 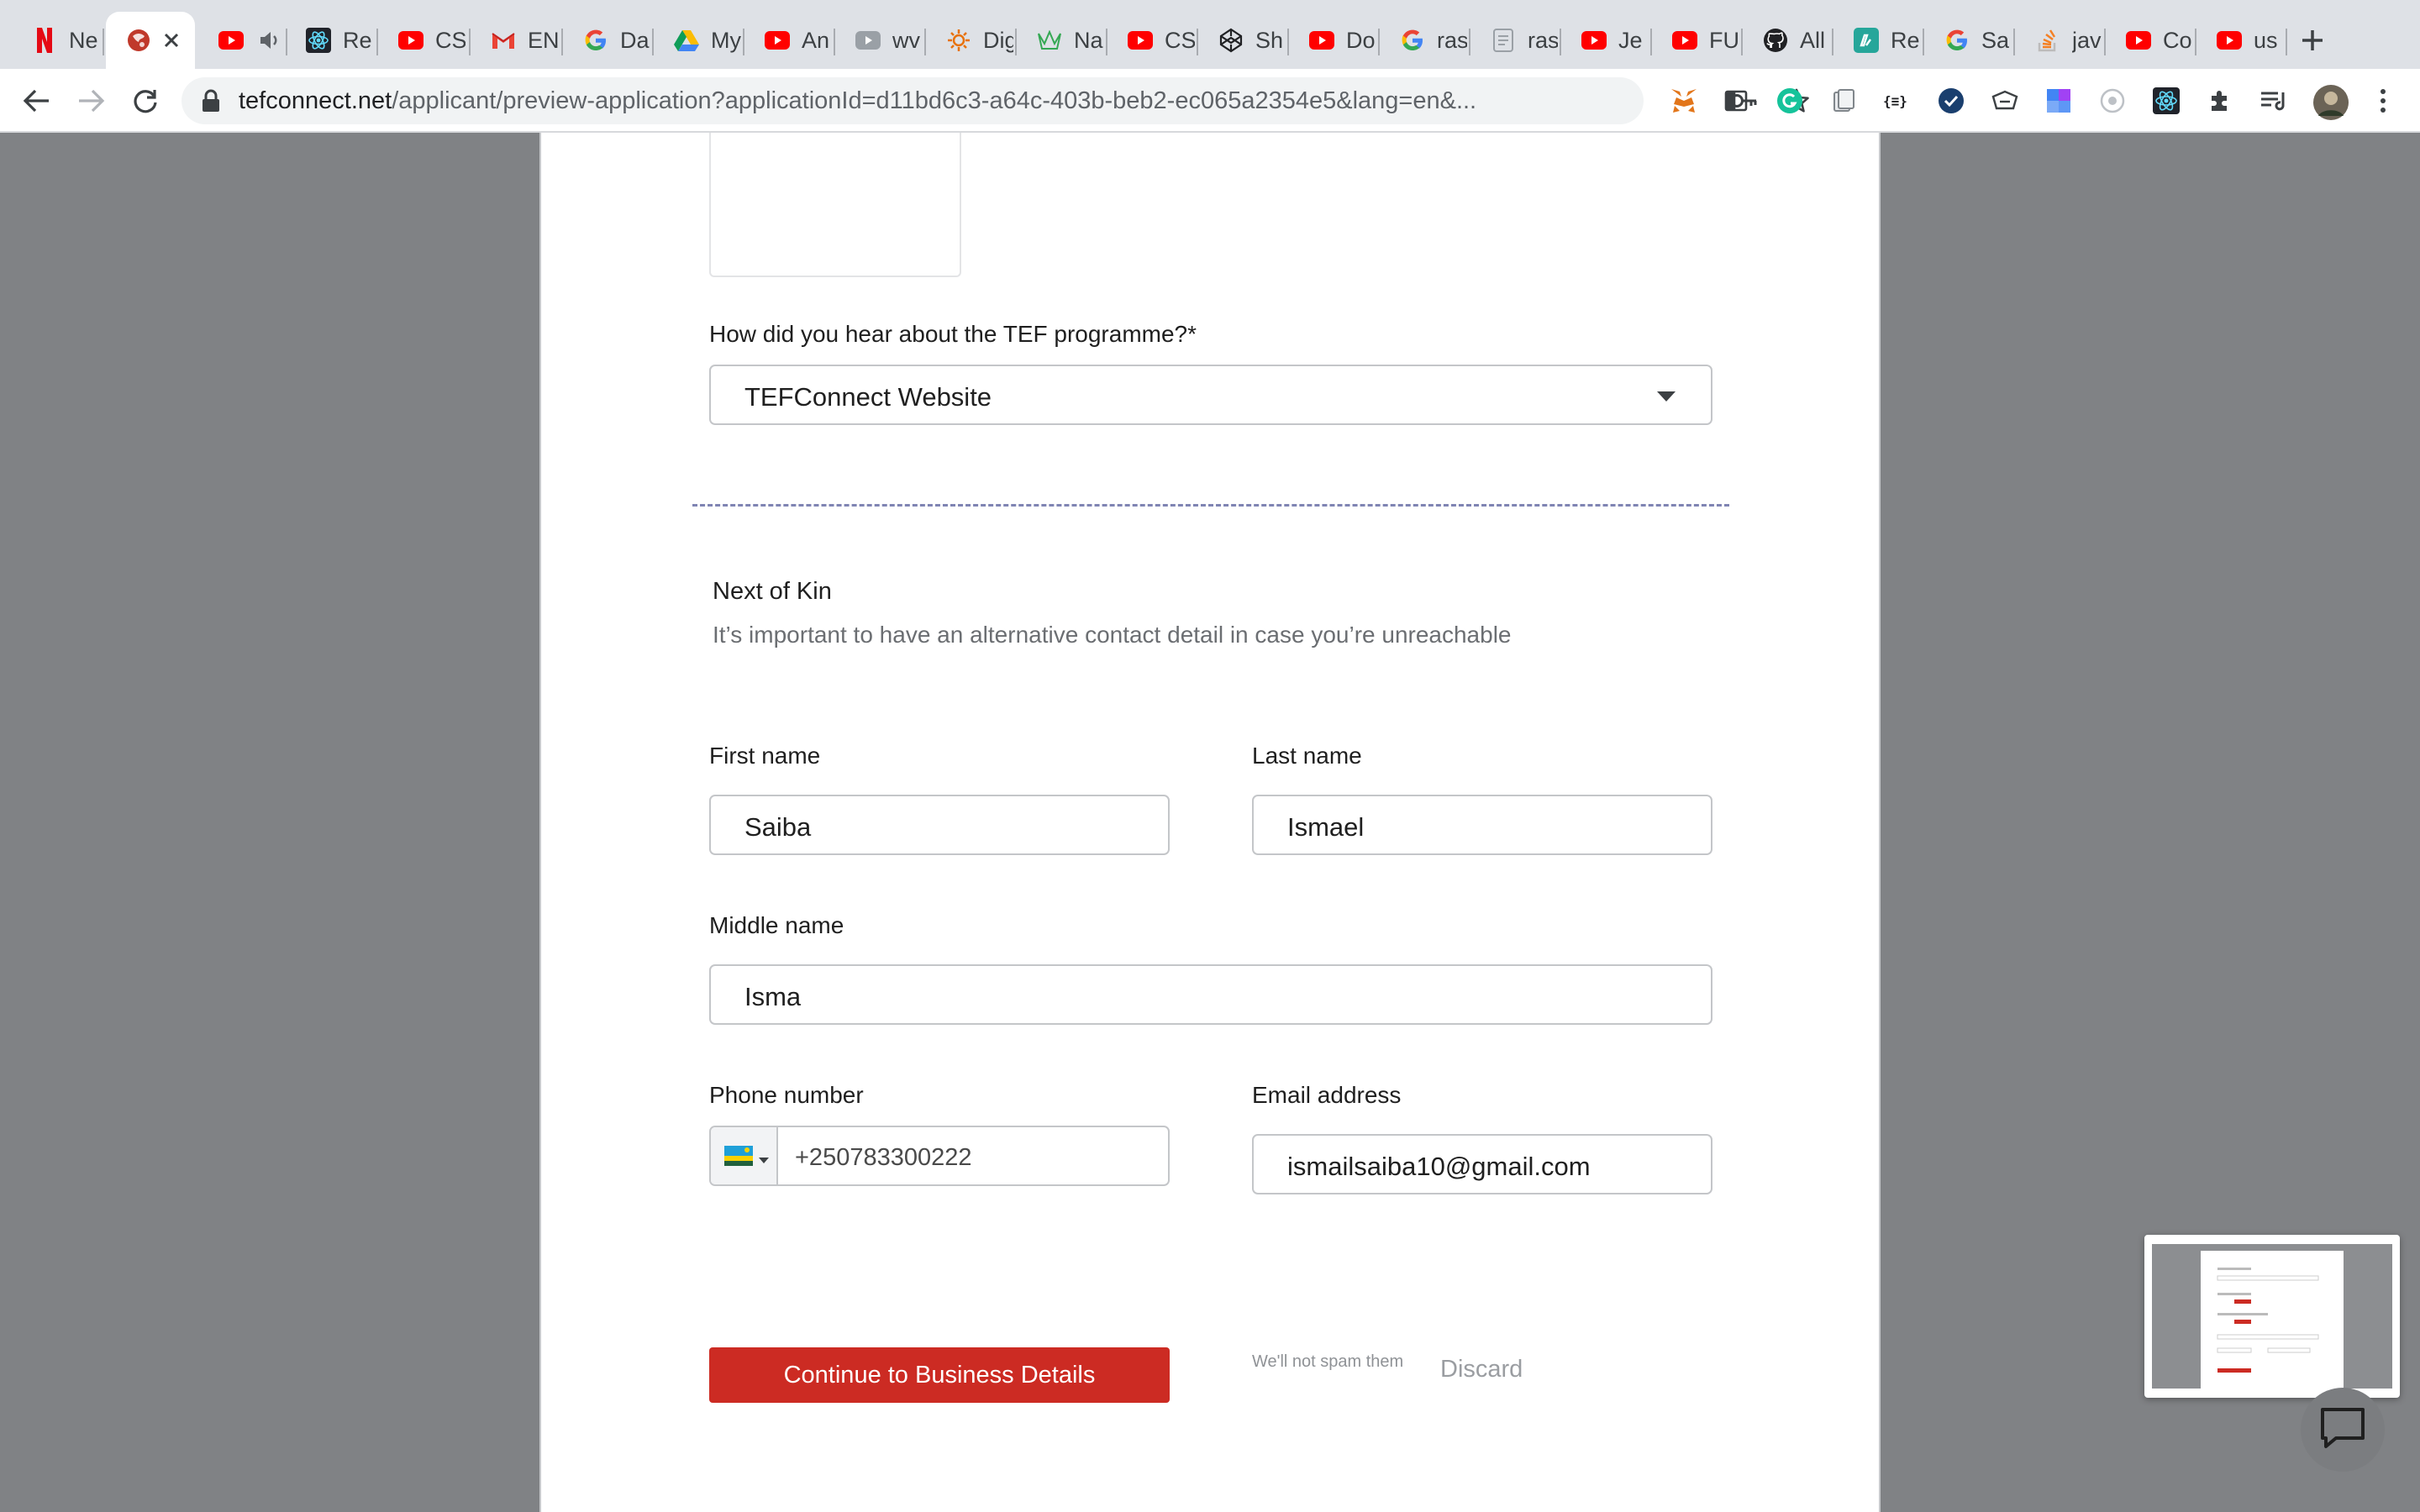 I want to click on tab-title: FU, so click(x=1724, y=40).